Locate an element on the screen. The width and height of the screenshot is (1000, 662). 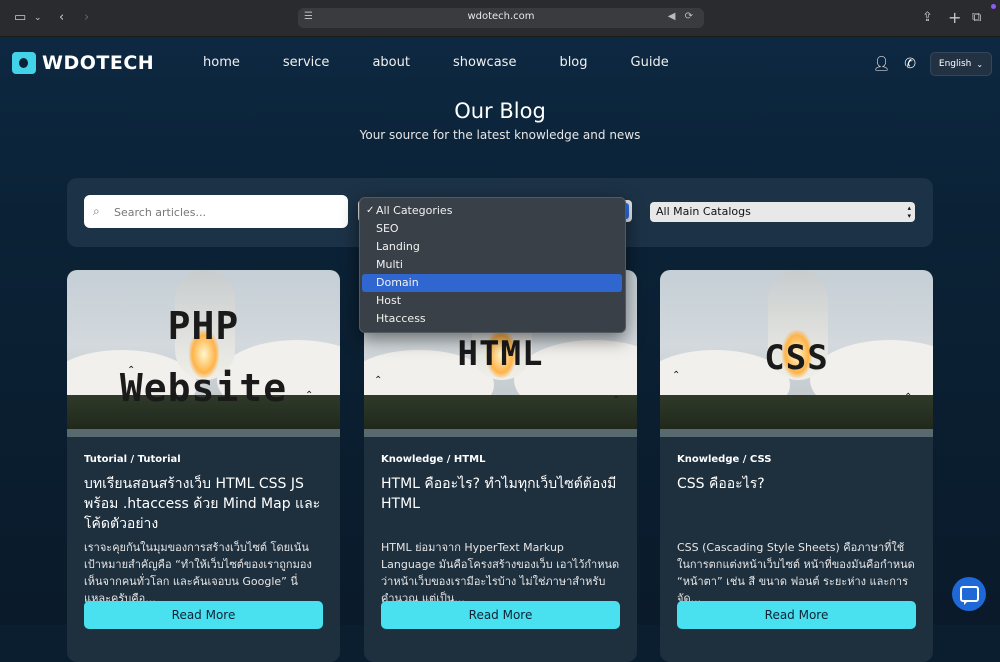
main-catalog-value: All Main Catalogs is located at coordinates (703, 211).